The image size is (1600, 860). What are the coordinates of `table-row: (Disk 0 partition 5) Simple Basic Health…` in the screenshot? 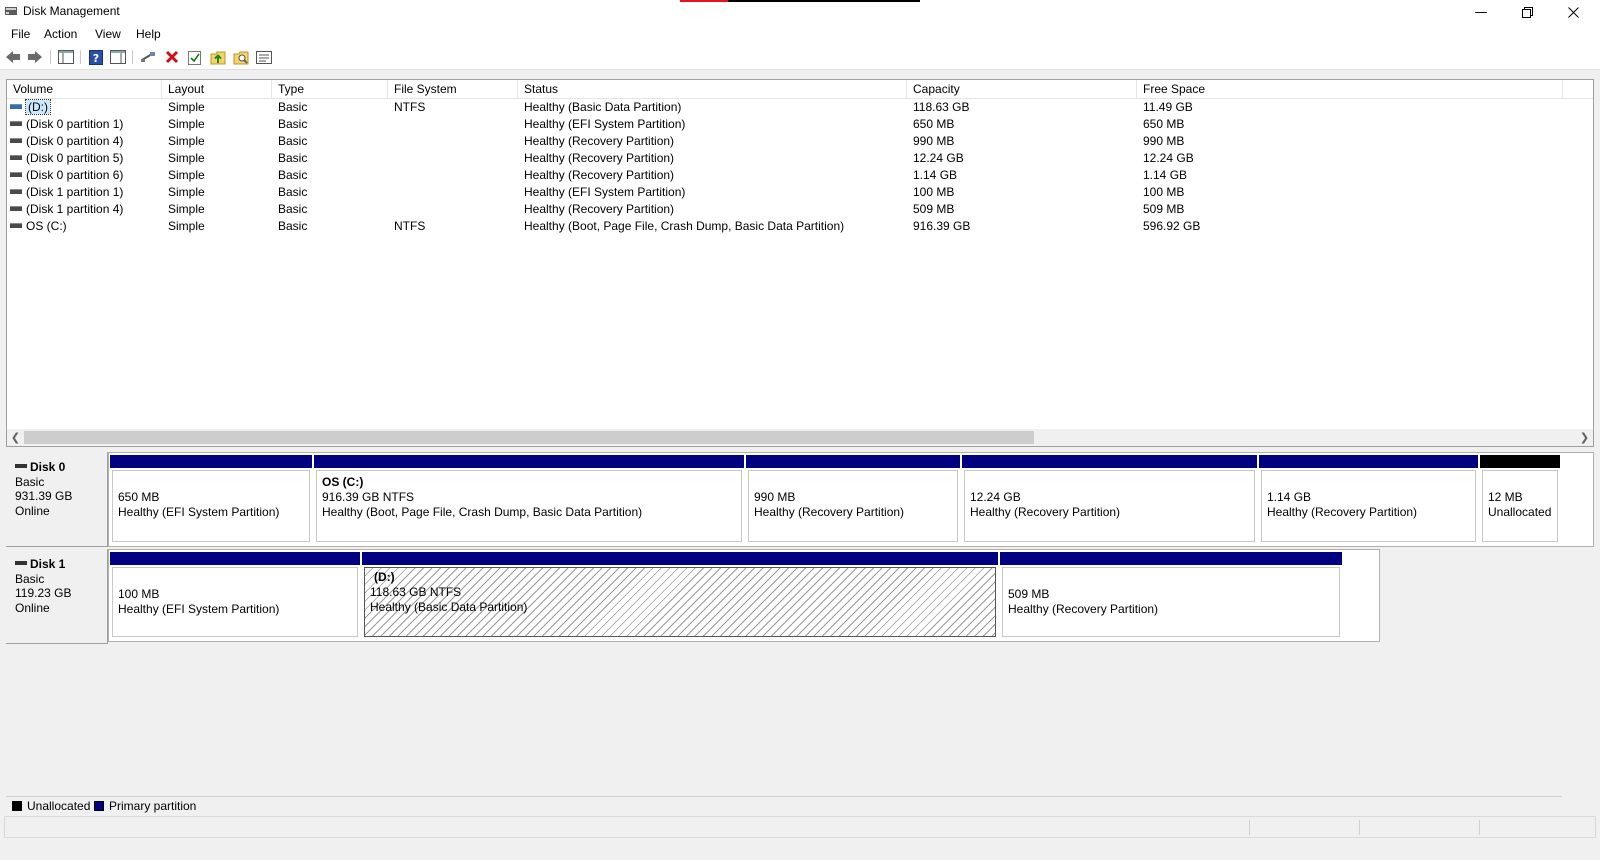 It's located at (800, 158).